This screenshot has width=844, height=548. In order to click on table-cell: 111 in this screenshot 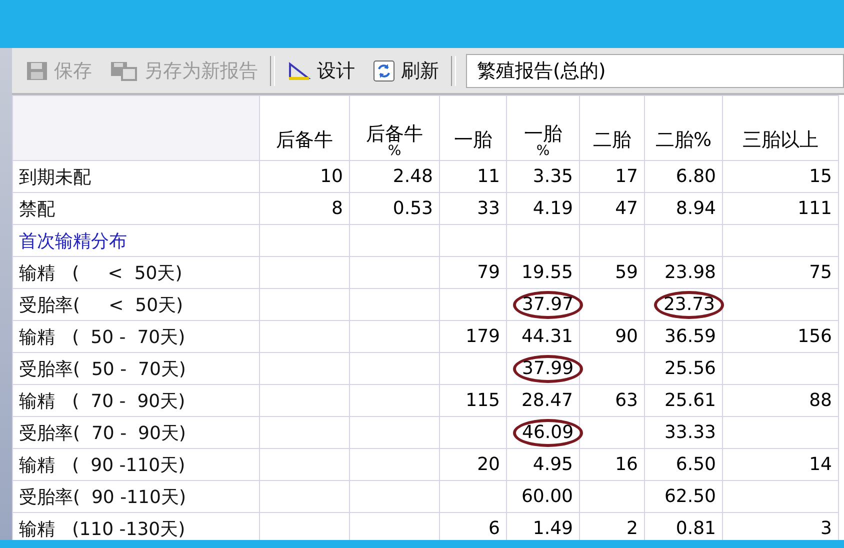, I will do `click(815, 208)`.